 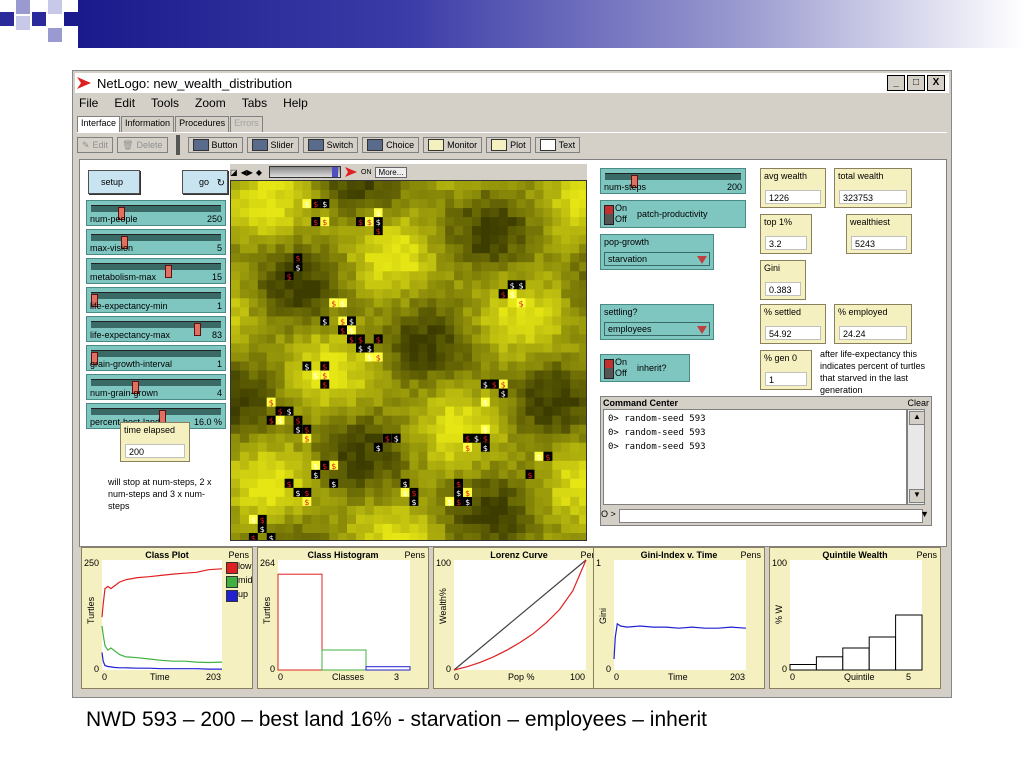 What do you see at coordinates (621, 219) in the screenshot?
I see `switch-off-label: Off` at bounding box center [621, 219].